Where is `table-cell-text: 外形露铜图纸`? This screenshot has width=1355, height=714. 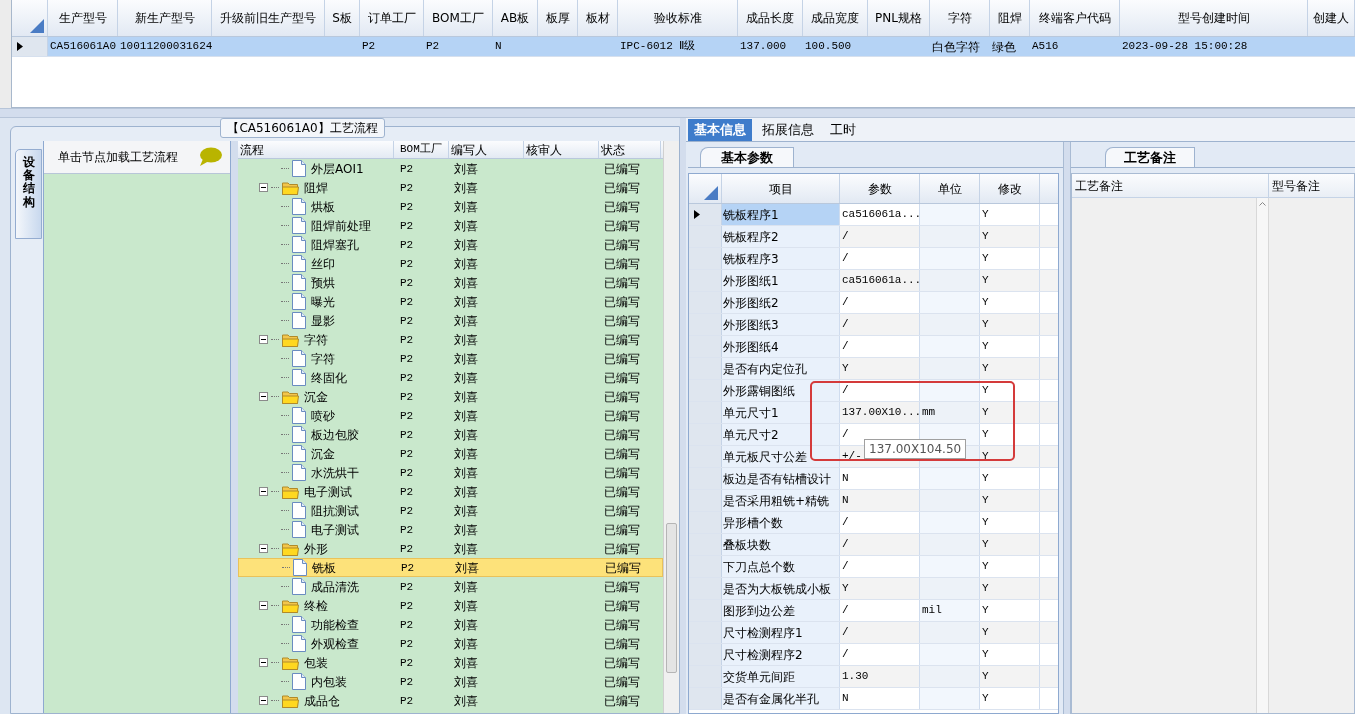 table-cell-text: 外形露铜图纸 is located at coordinates (759, 391).